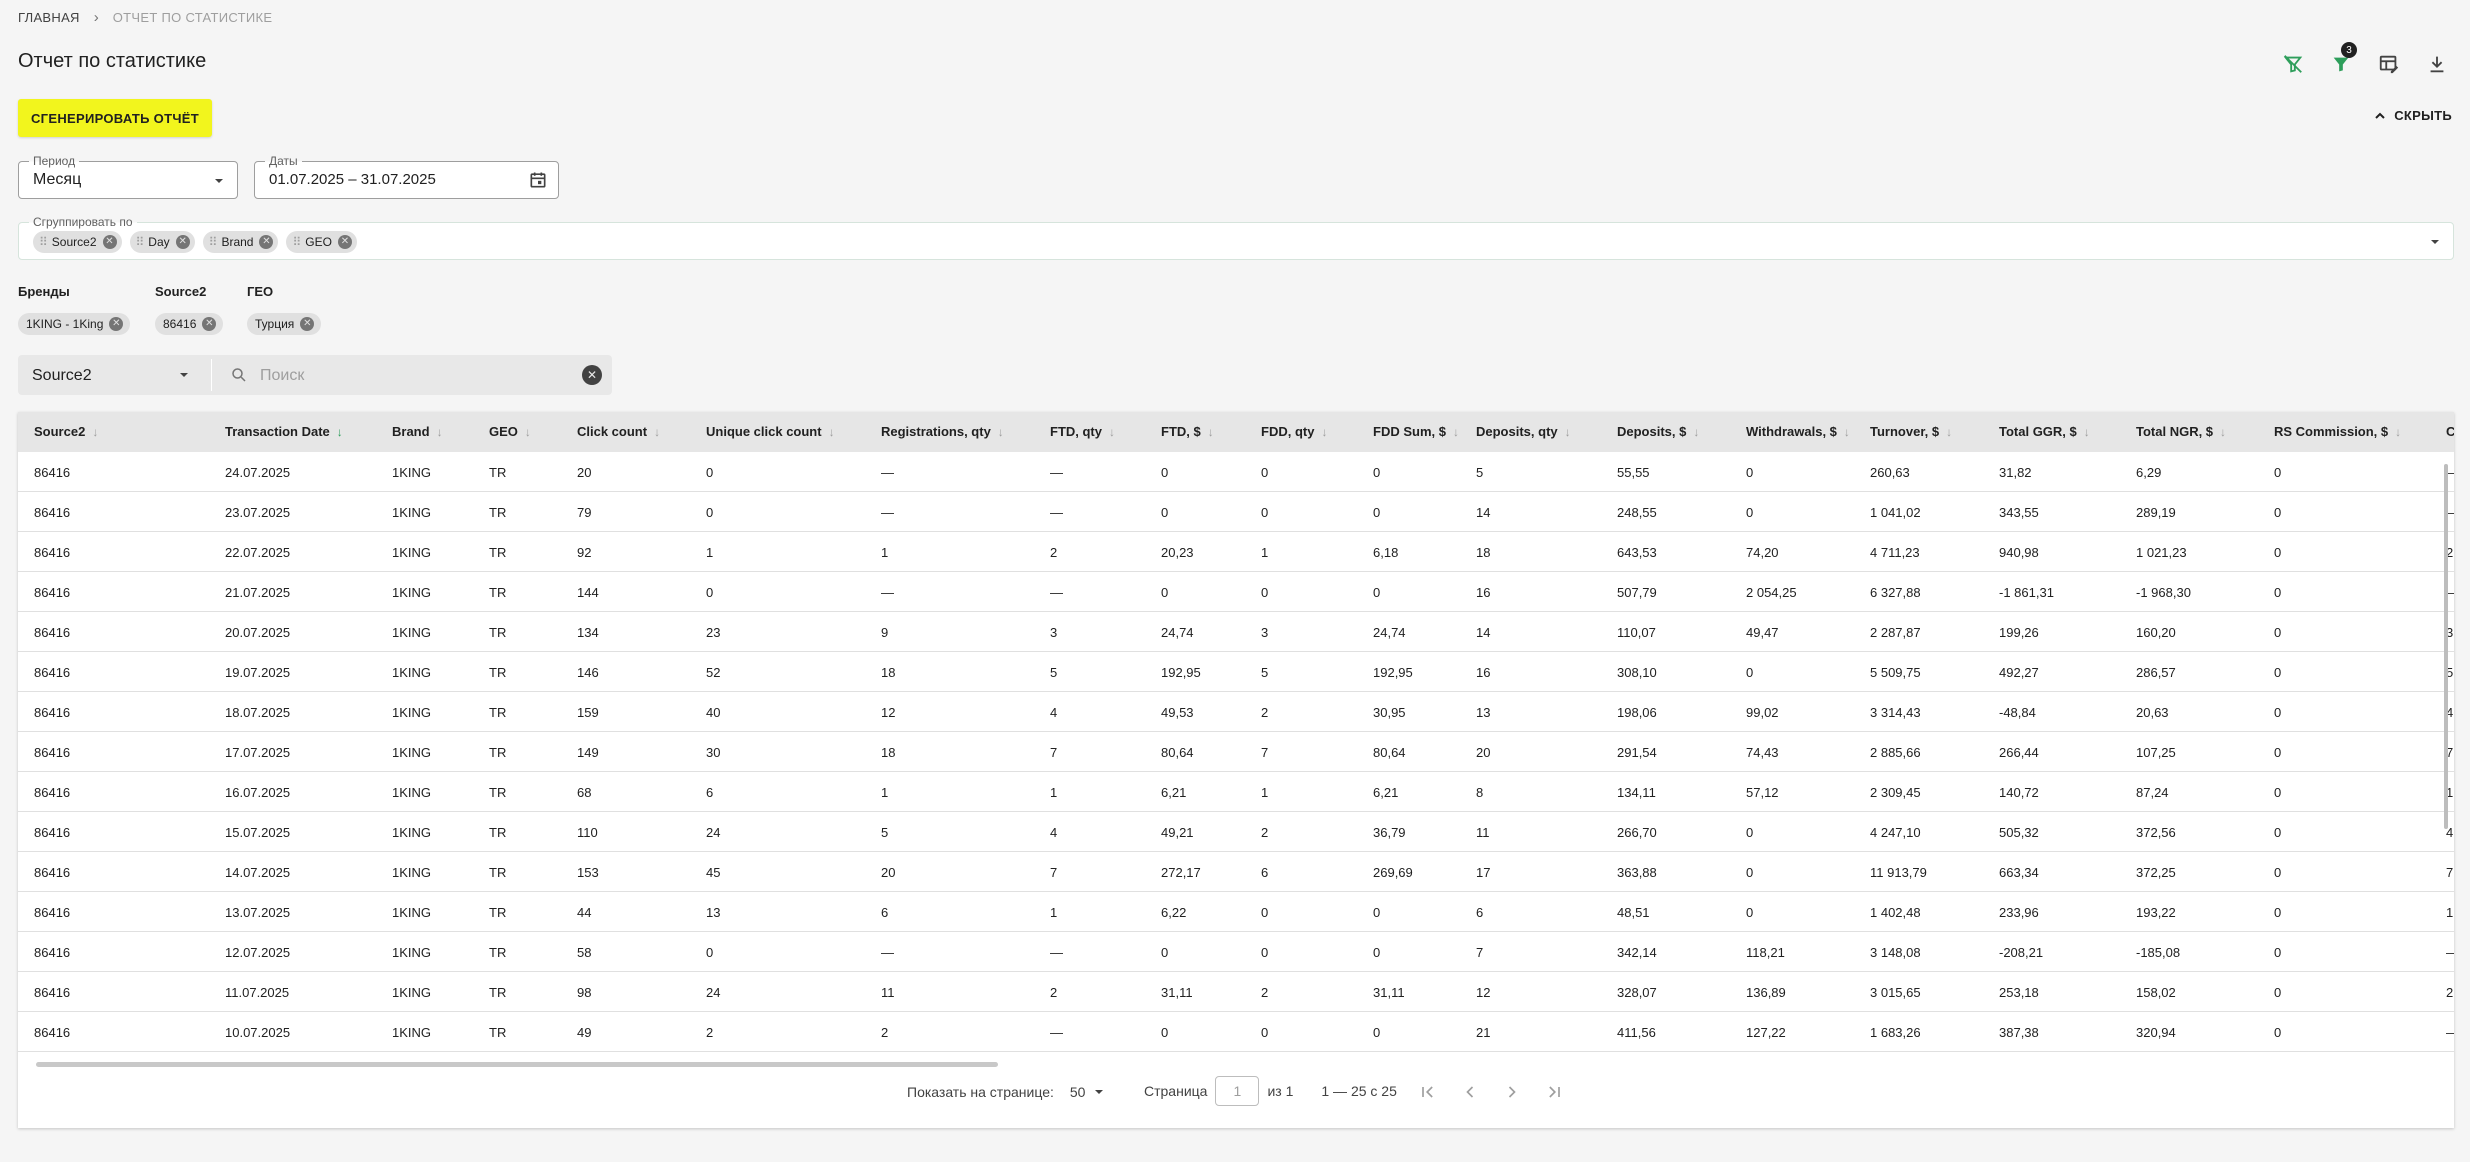 The image size is (2470, 1162). I want to click on column-header: Deposits, qty ↓, so click(1523, 431).